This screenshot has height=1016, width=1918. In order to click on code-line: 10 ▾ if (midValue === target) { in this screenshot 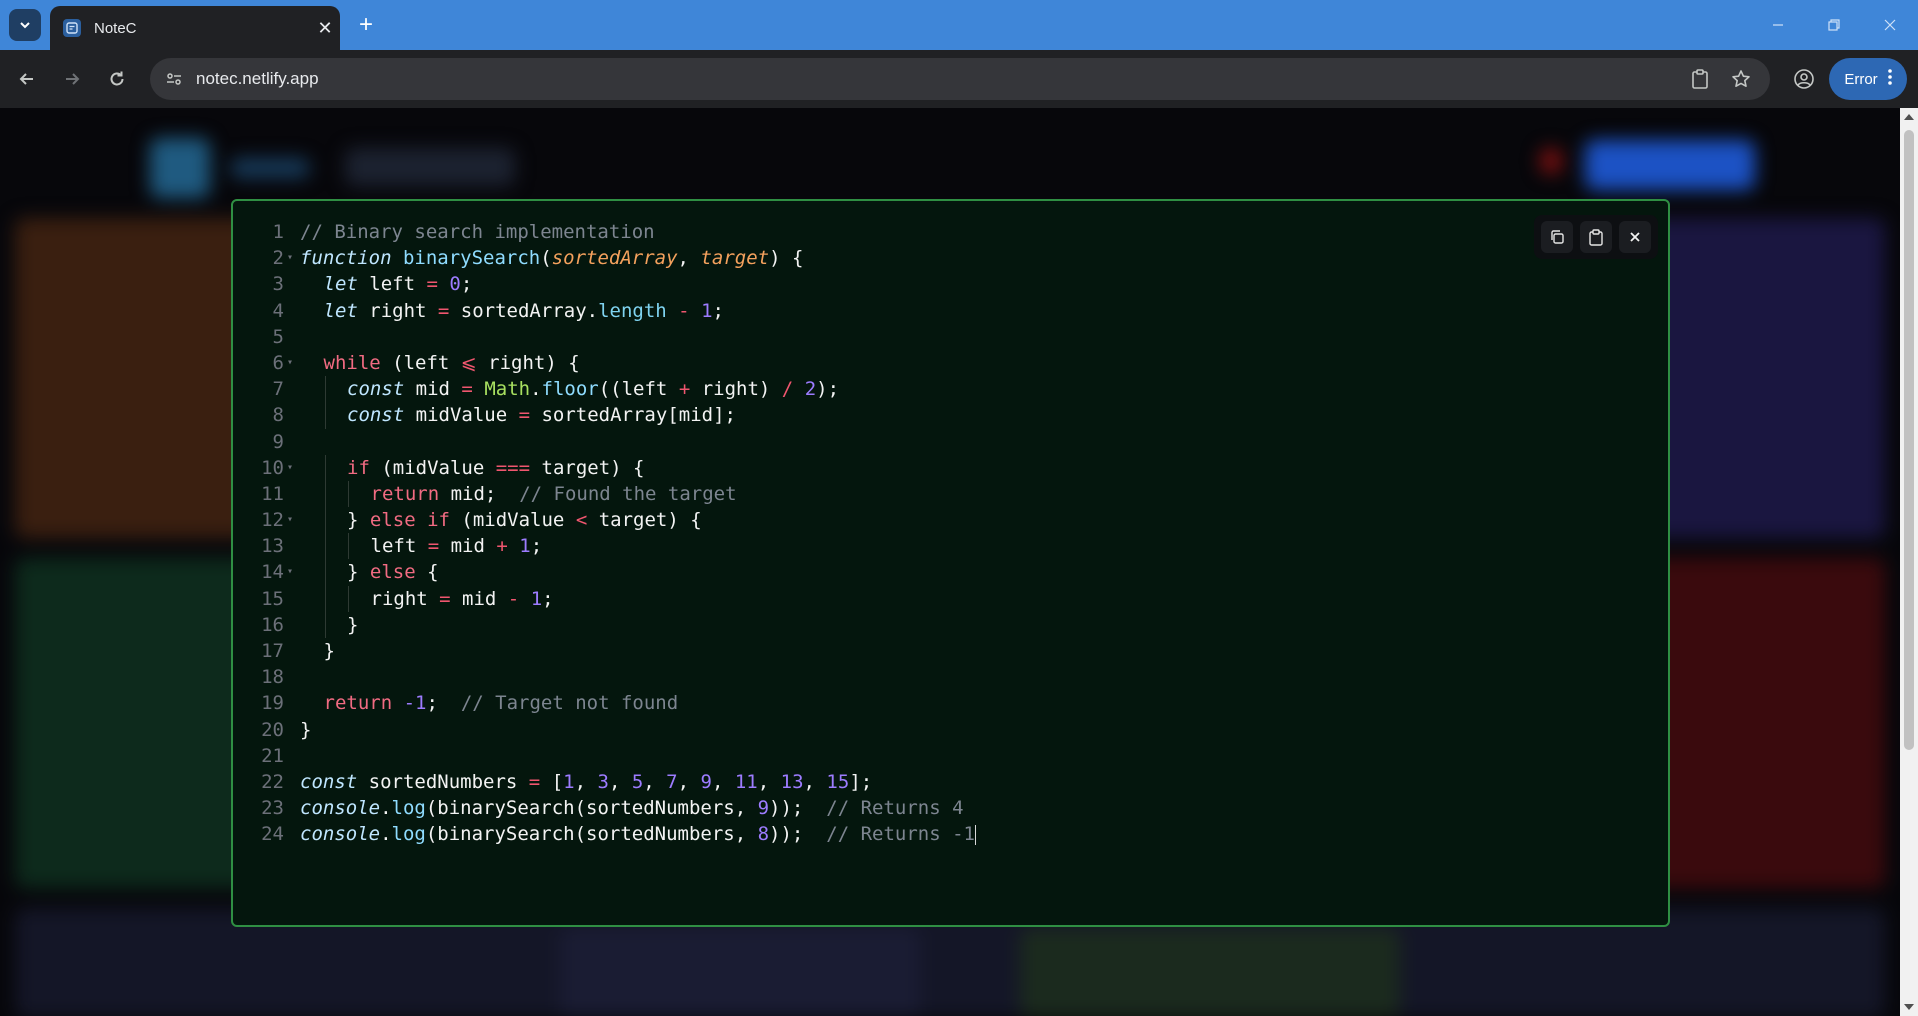, I will do `click(884, 467)`.